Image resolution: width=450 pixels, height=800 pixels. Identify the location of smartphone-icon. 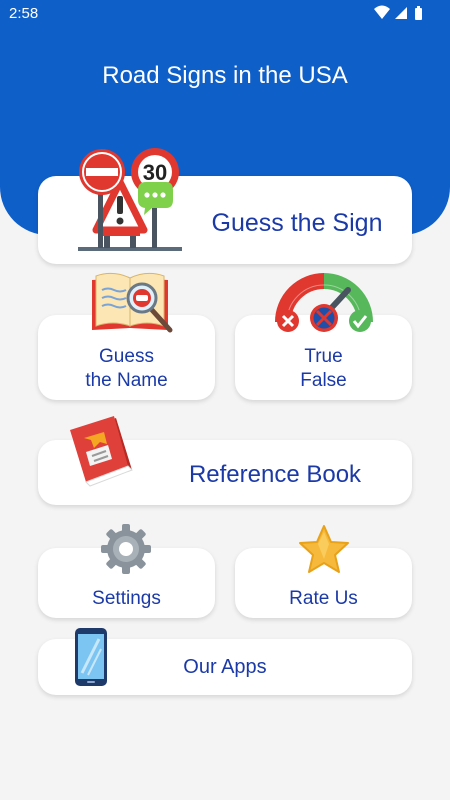
(91, 657).